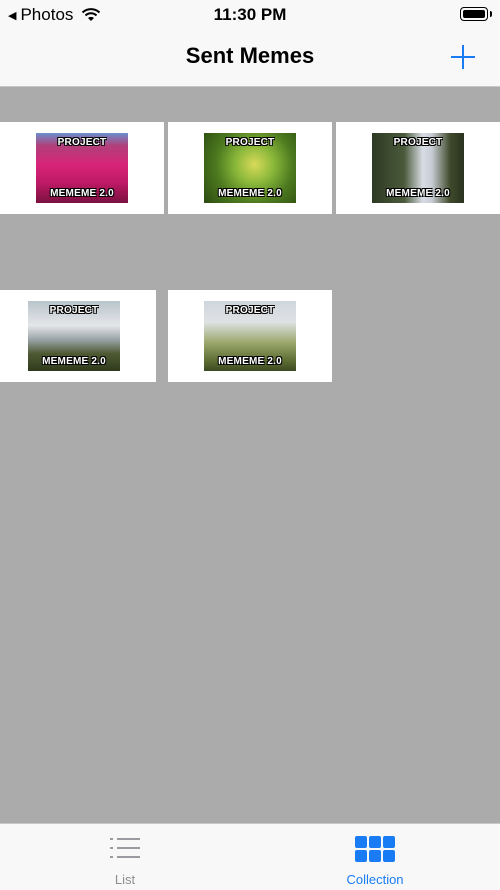 This screenshot has width=500, height=890. Describe the element at coordinates (376, 850) in the screenshot. I see `grid-icon` at that location.